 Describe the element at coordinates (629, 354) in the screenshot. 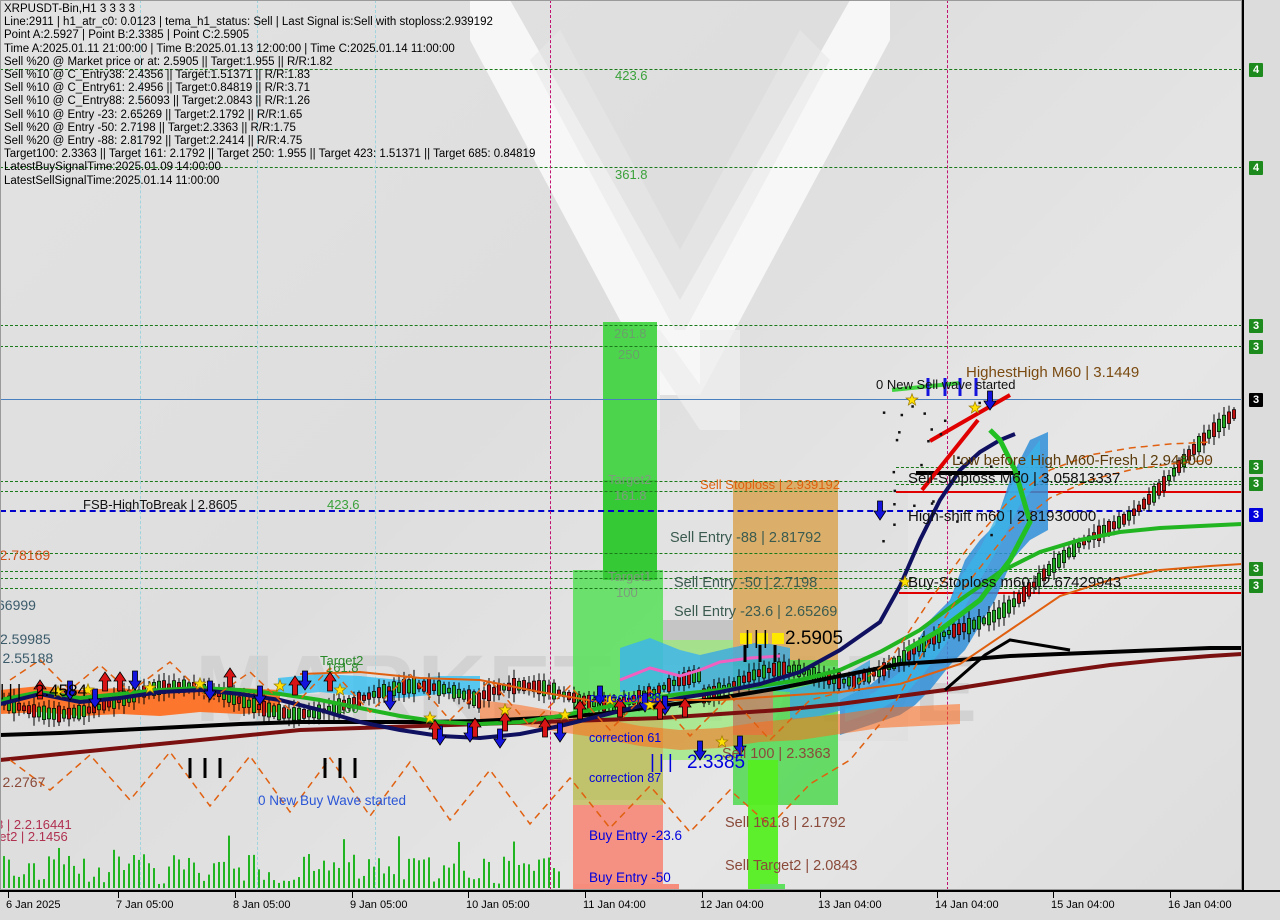

I see `fib-label-250: 250` at that location.